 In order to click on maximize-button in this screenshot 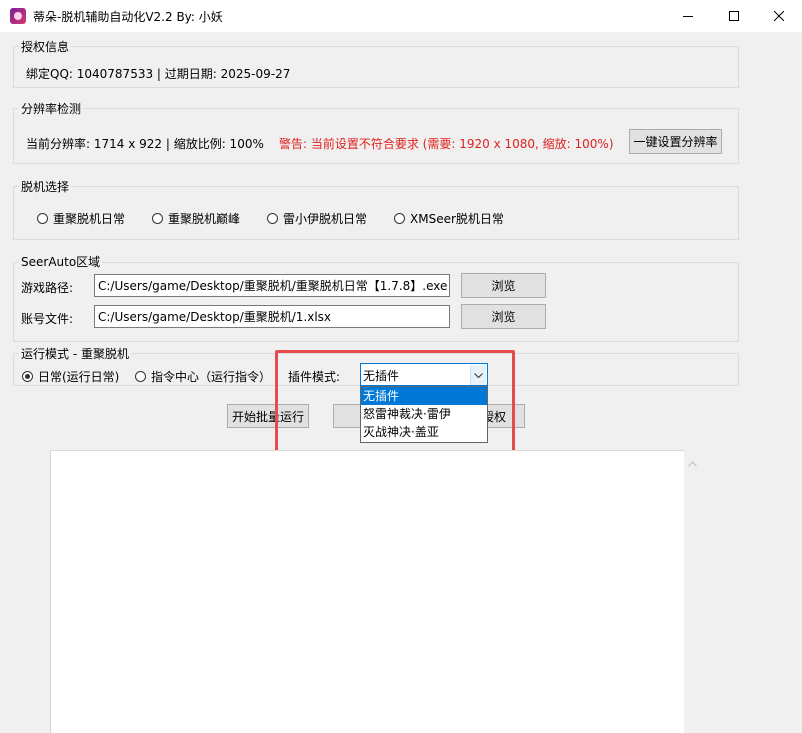, I will do `click(734, 16)`.